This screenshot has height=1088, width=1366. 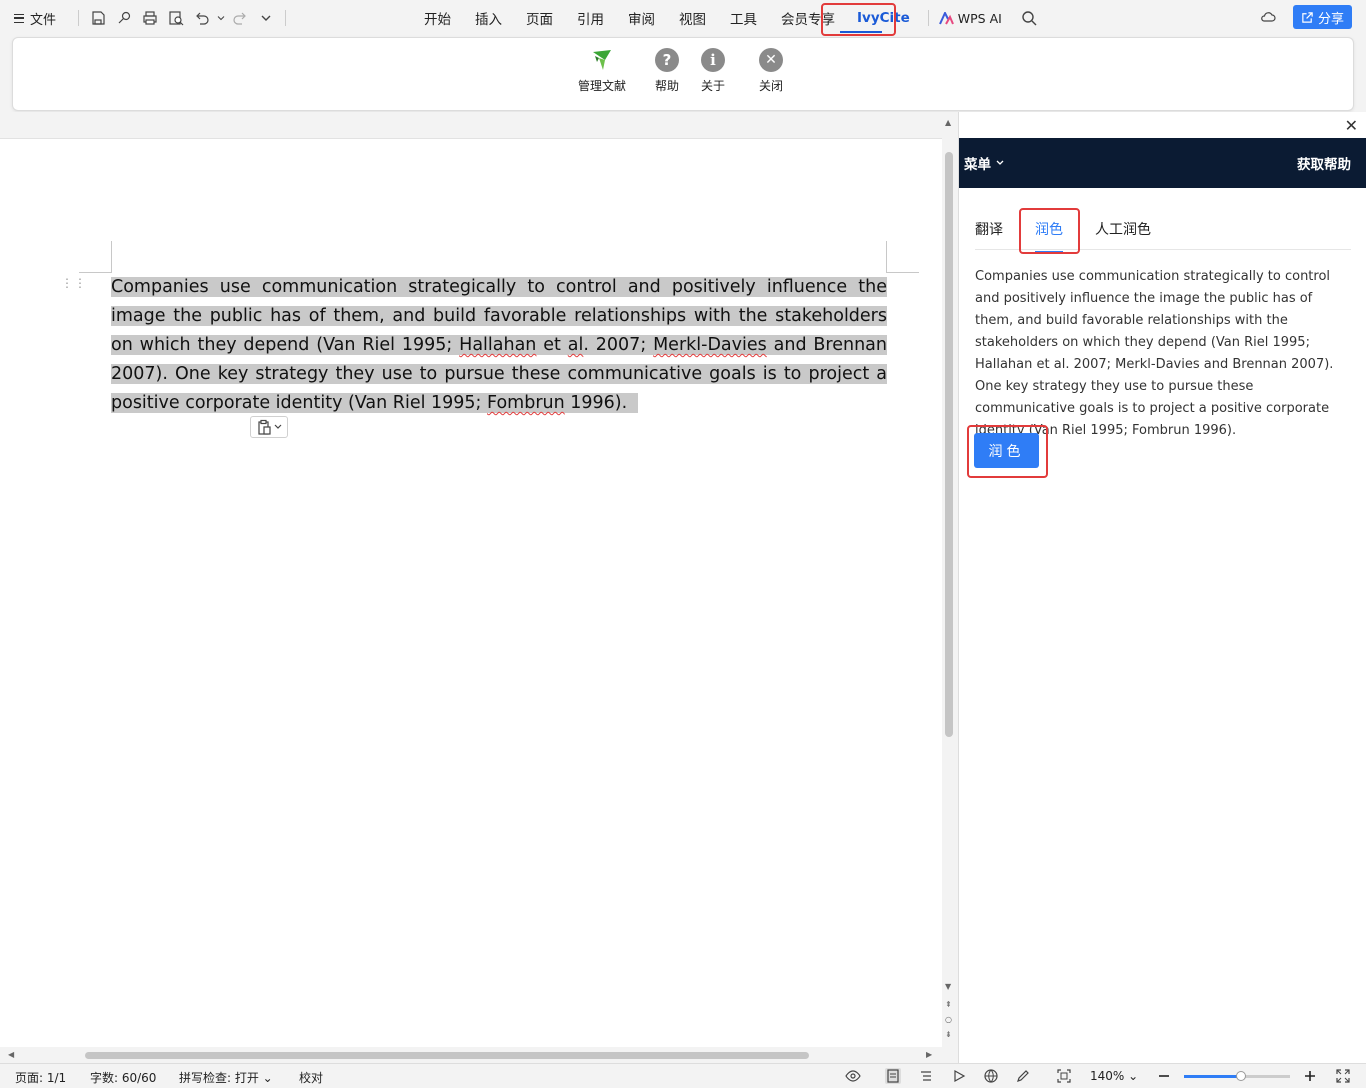 What do you see at coordinates (946, 17) in the screenshot?
I see `wps-ai-icon` at bounding box center [946, 17].